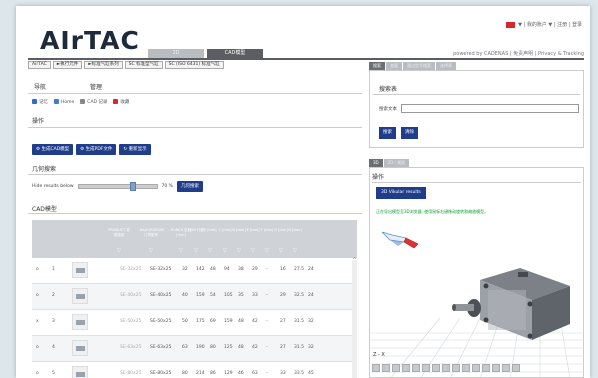  Describe the element at coordinates (189, 186) in the screenshot. I see `geometric-search-button: 几何搜索` at that location.